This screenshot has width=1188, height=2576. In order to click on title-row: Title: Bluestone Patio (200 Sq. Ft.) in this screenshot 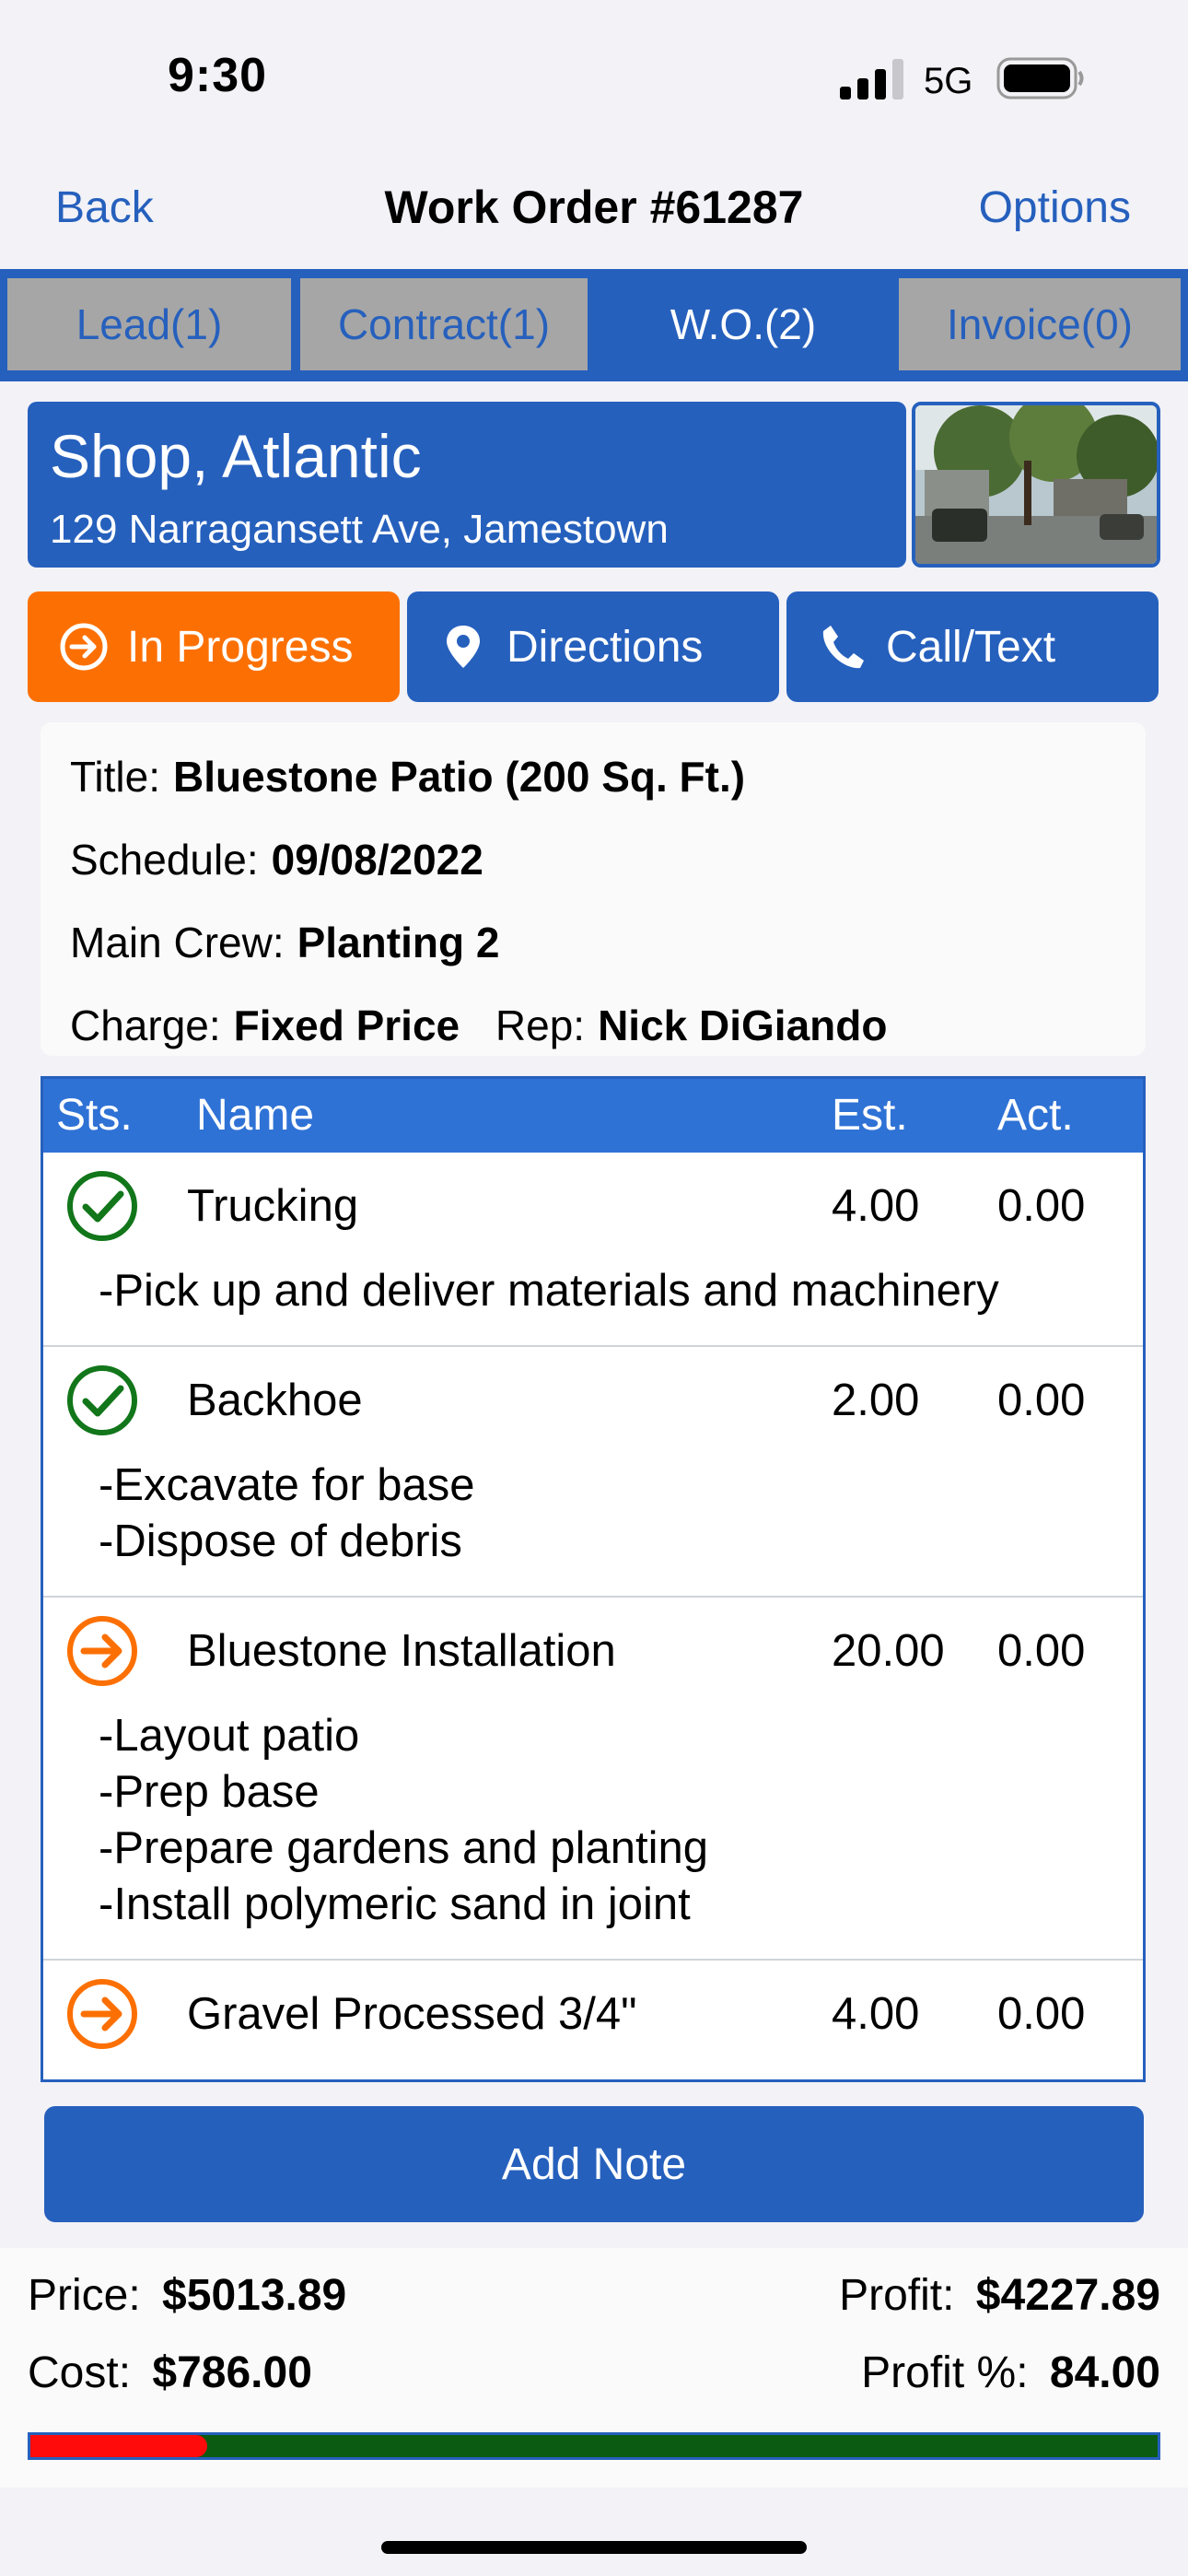, I will do `click(407, 777)`.